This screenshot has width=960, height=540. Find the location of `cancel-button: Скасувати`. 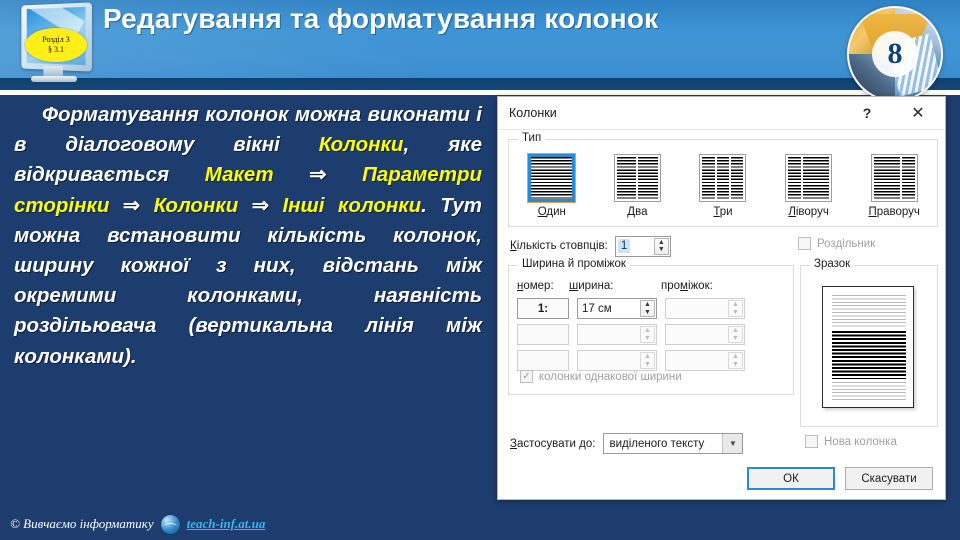

cancel-button: Скасувати is located at coordinates (889, 478).